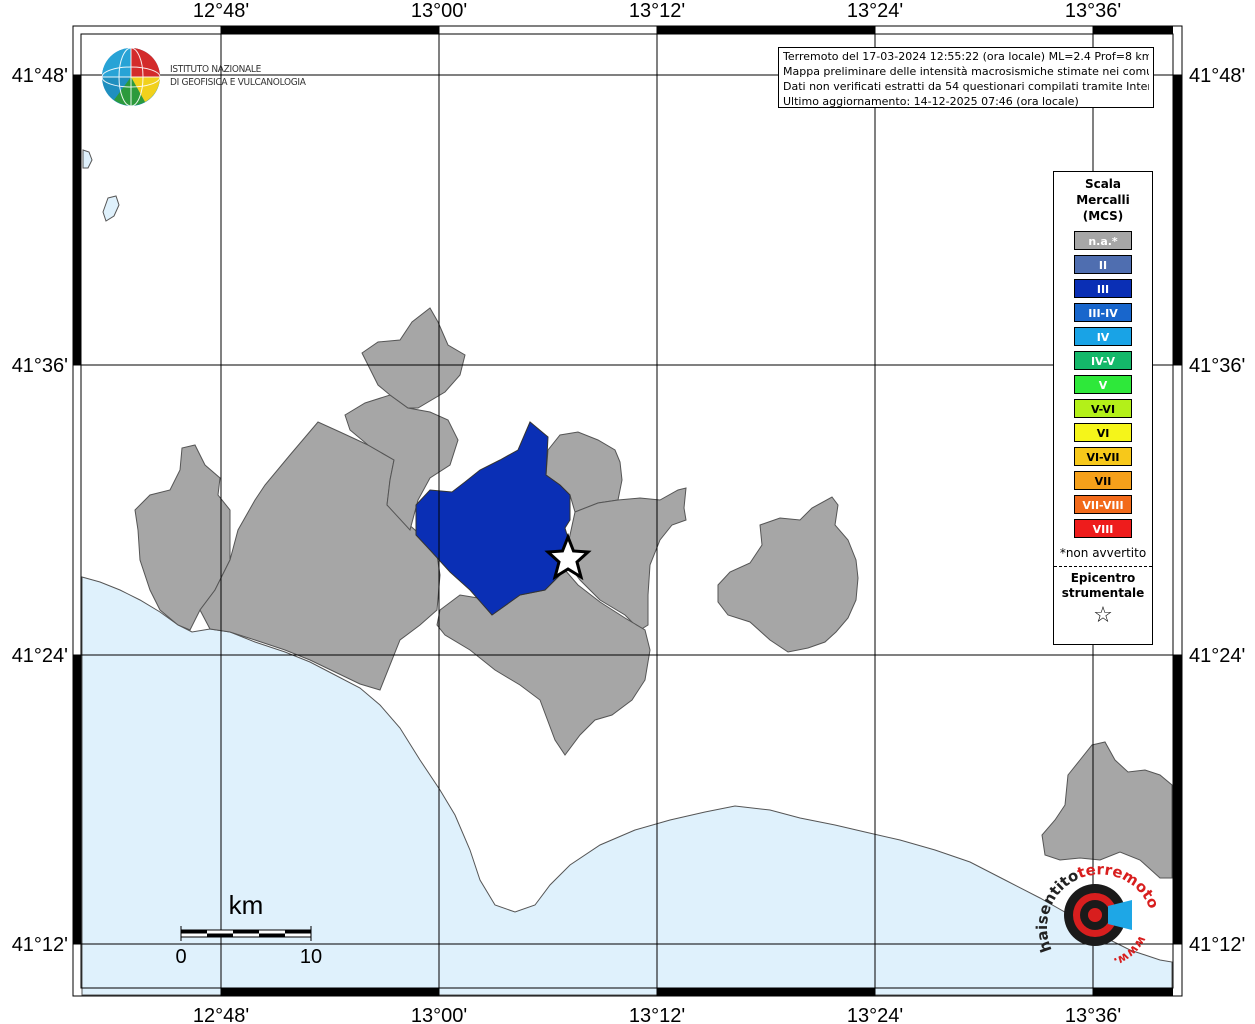 This screenshot has height=1024, width=1255. What do you see at coordinates (1103, 216) in the screenshot?
I see `legend-title-line: (MCS)` at bounding box center [1103, 216].